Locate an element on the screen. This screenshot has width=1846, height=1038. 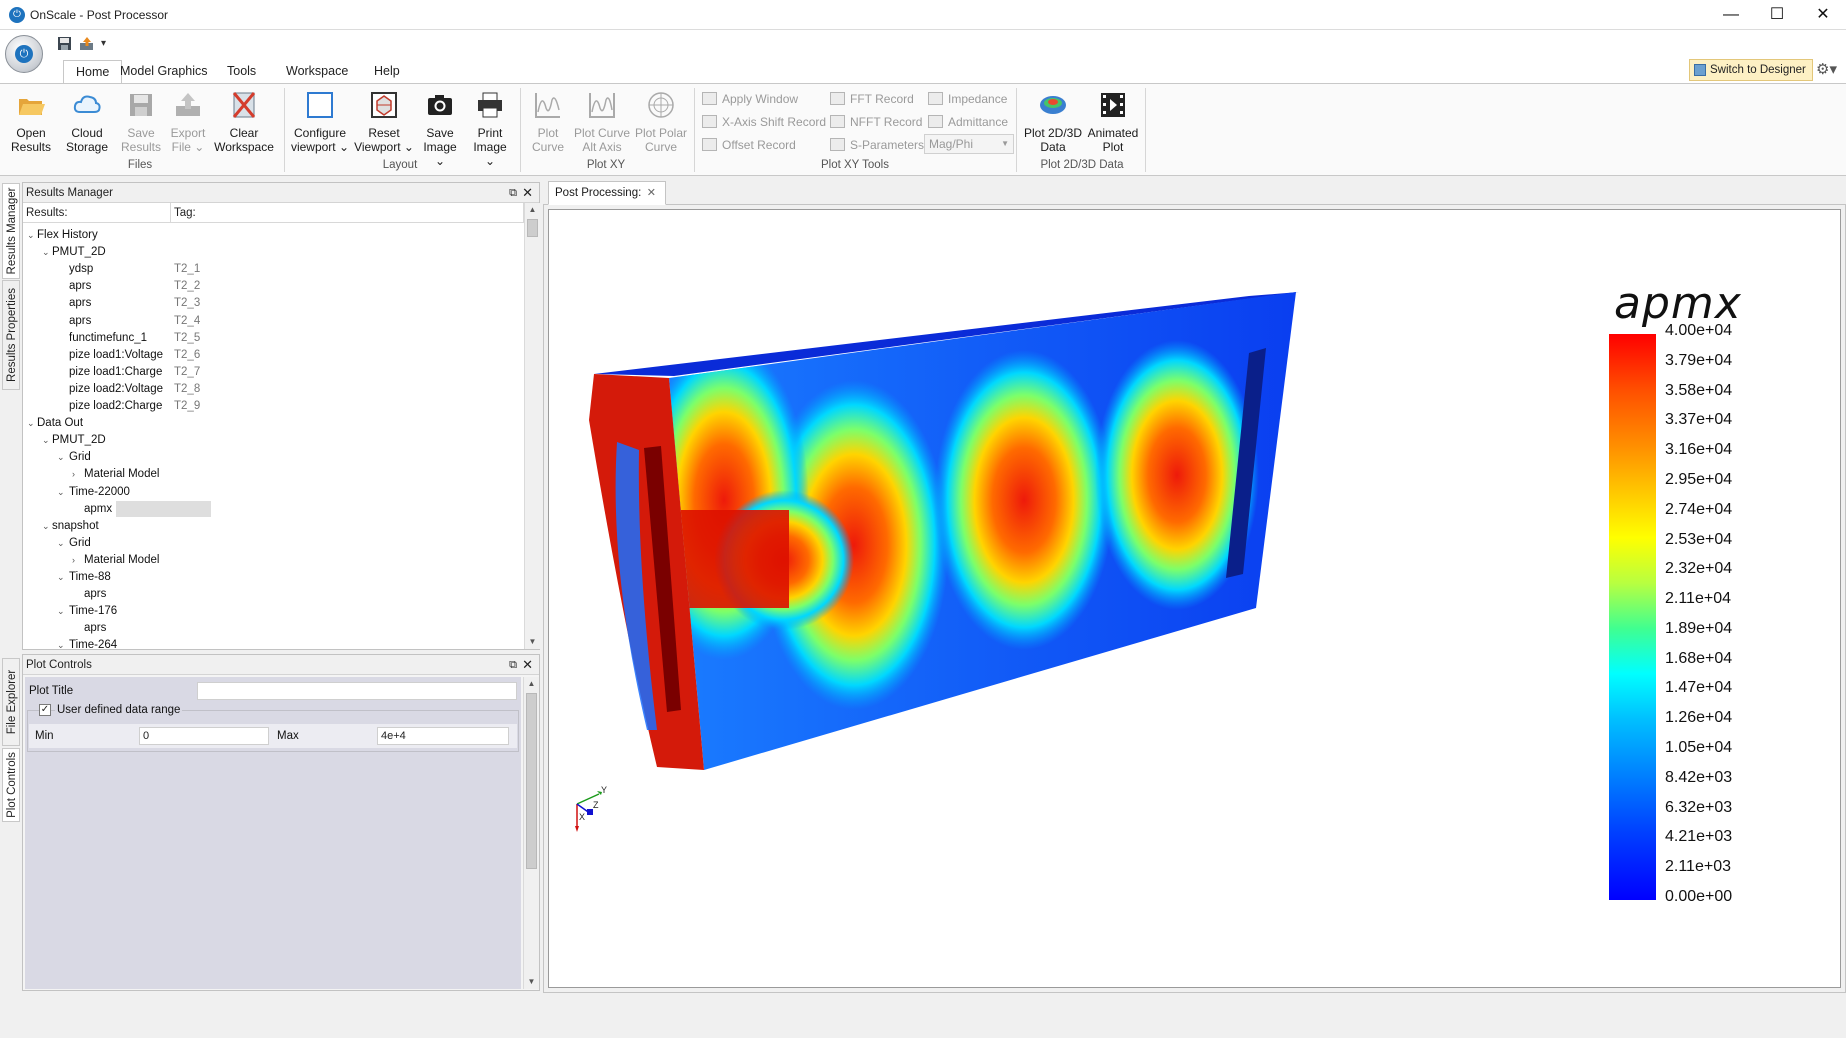
plot-controls-scrollbar: ▲ ▼ is located at coordinates (531, 833).